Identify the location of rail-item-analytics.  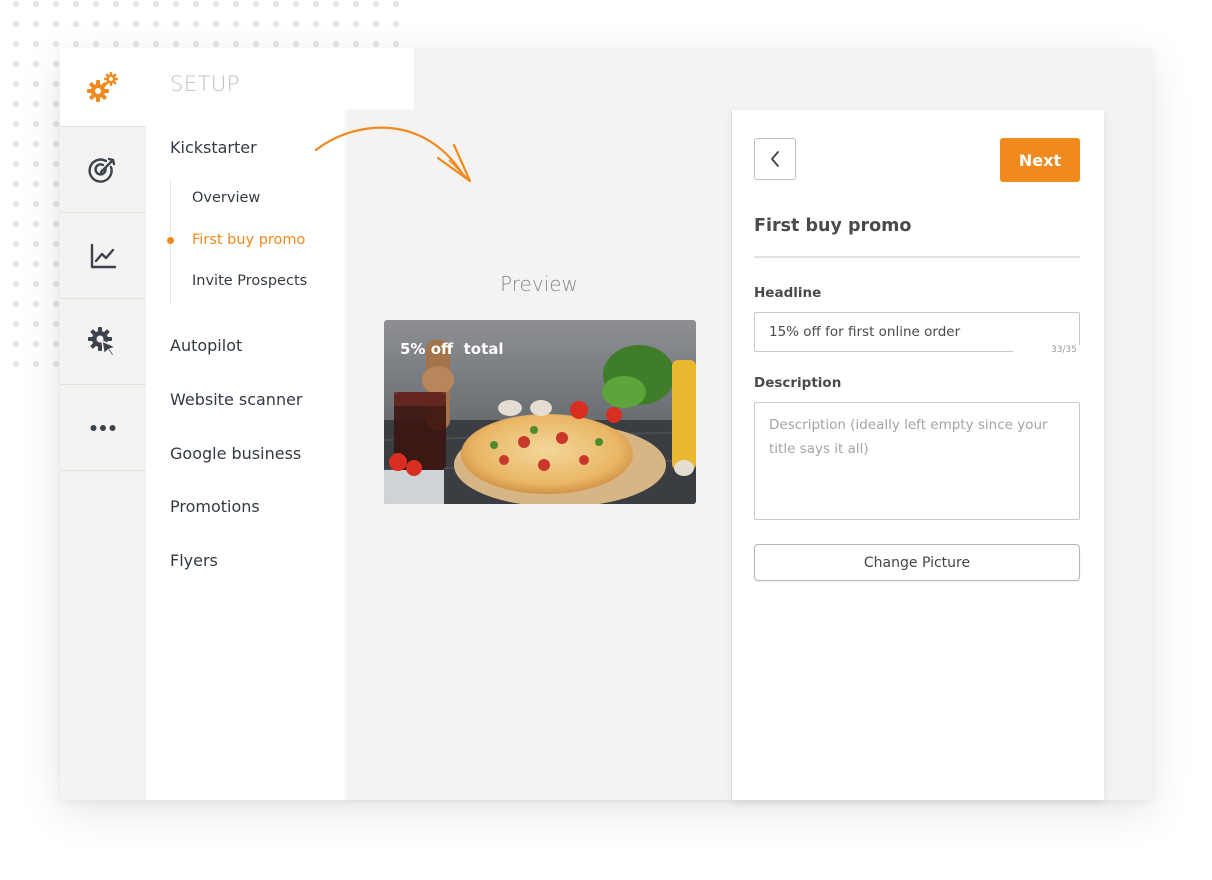
(103, 255).